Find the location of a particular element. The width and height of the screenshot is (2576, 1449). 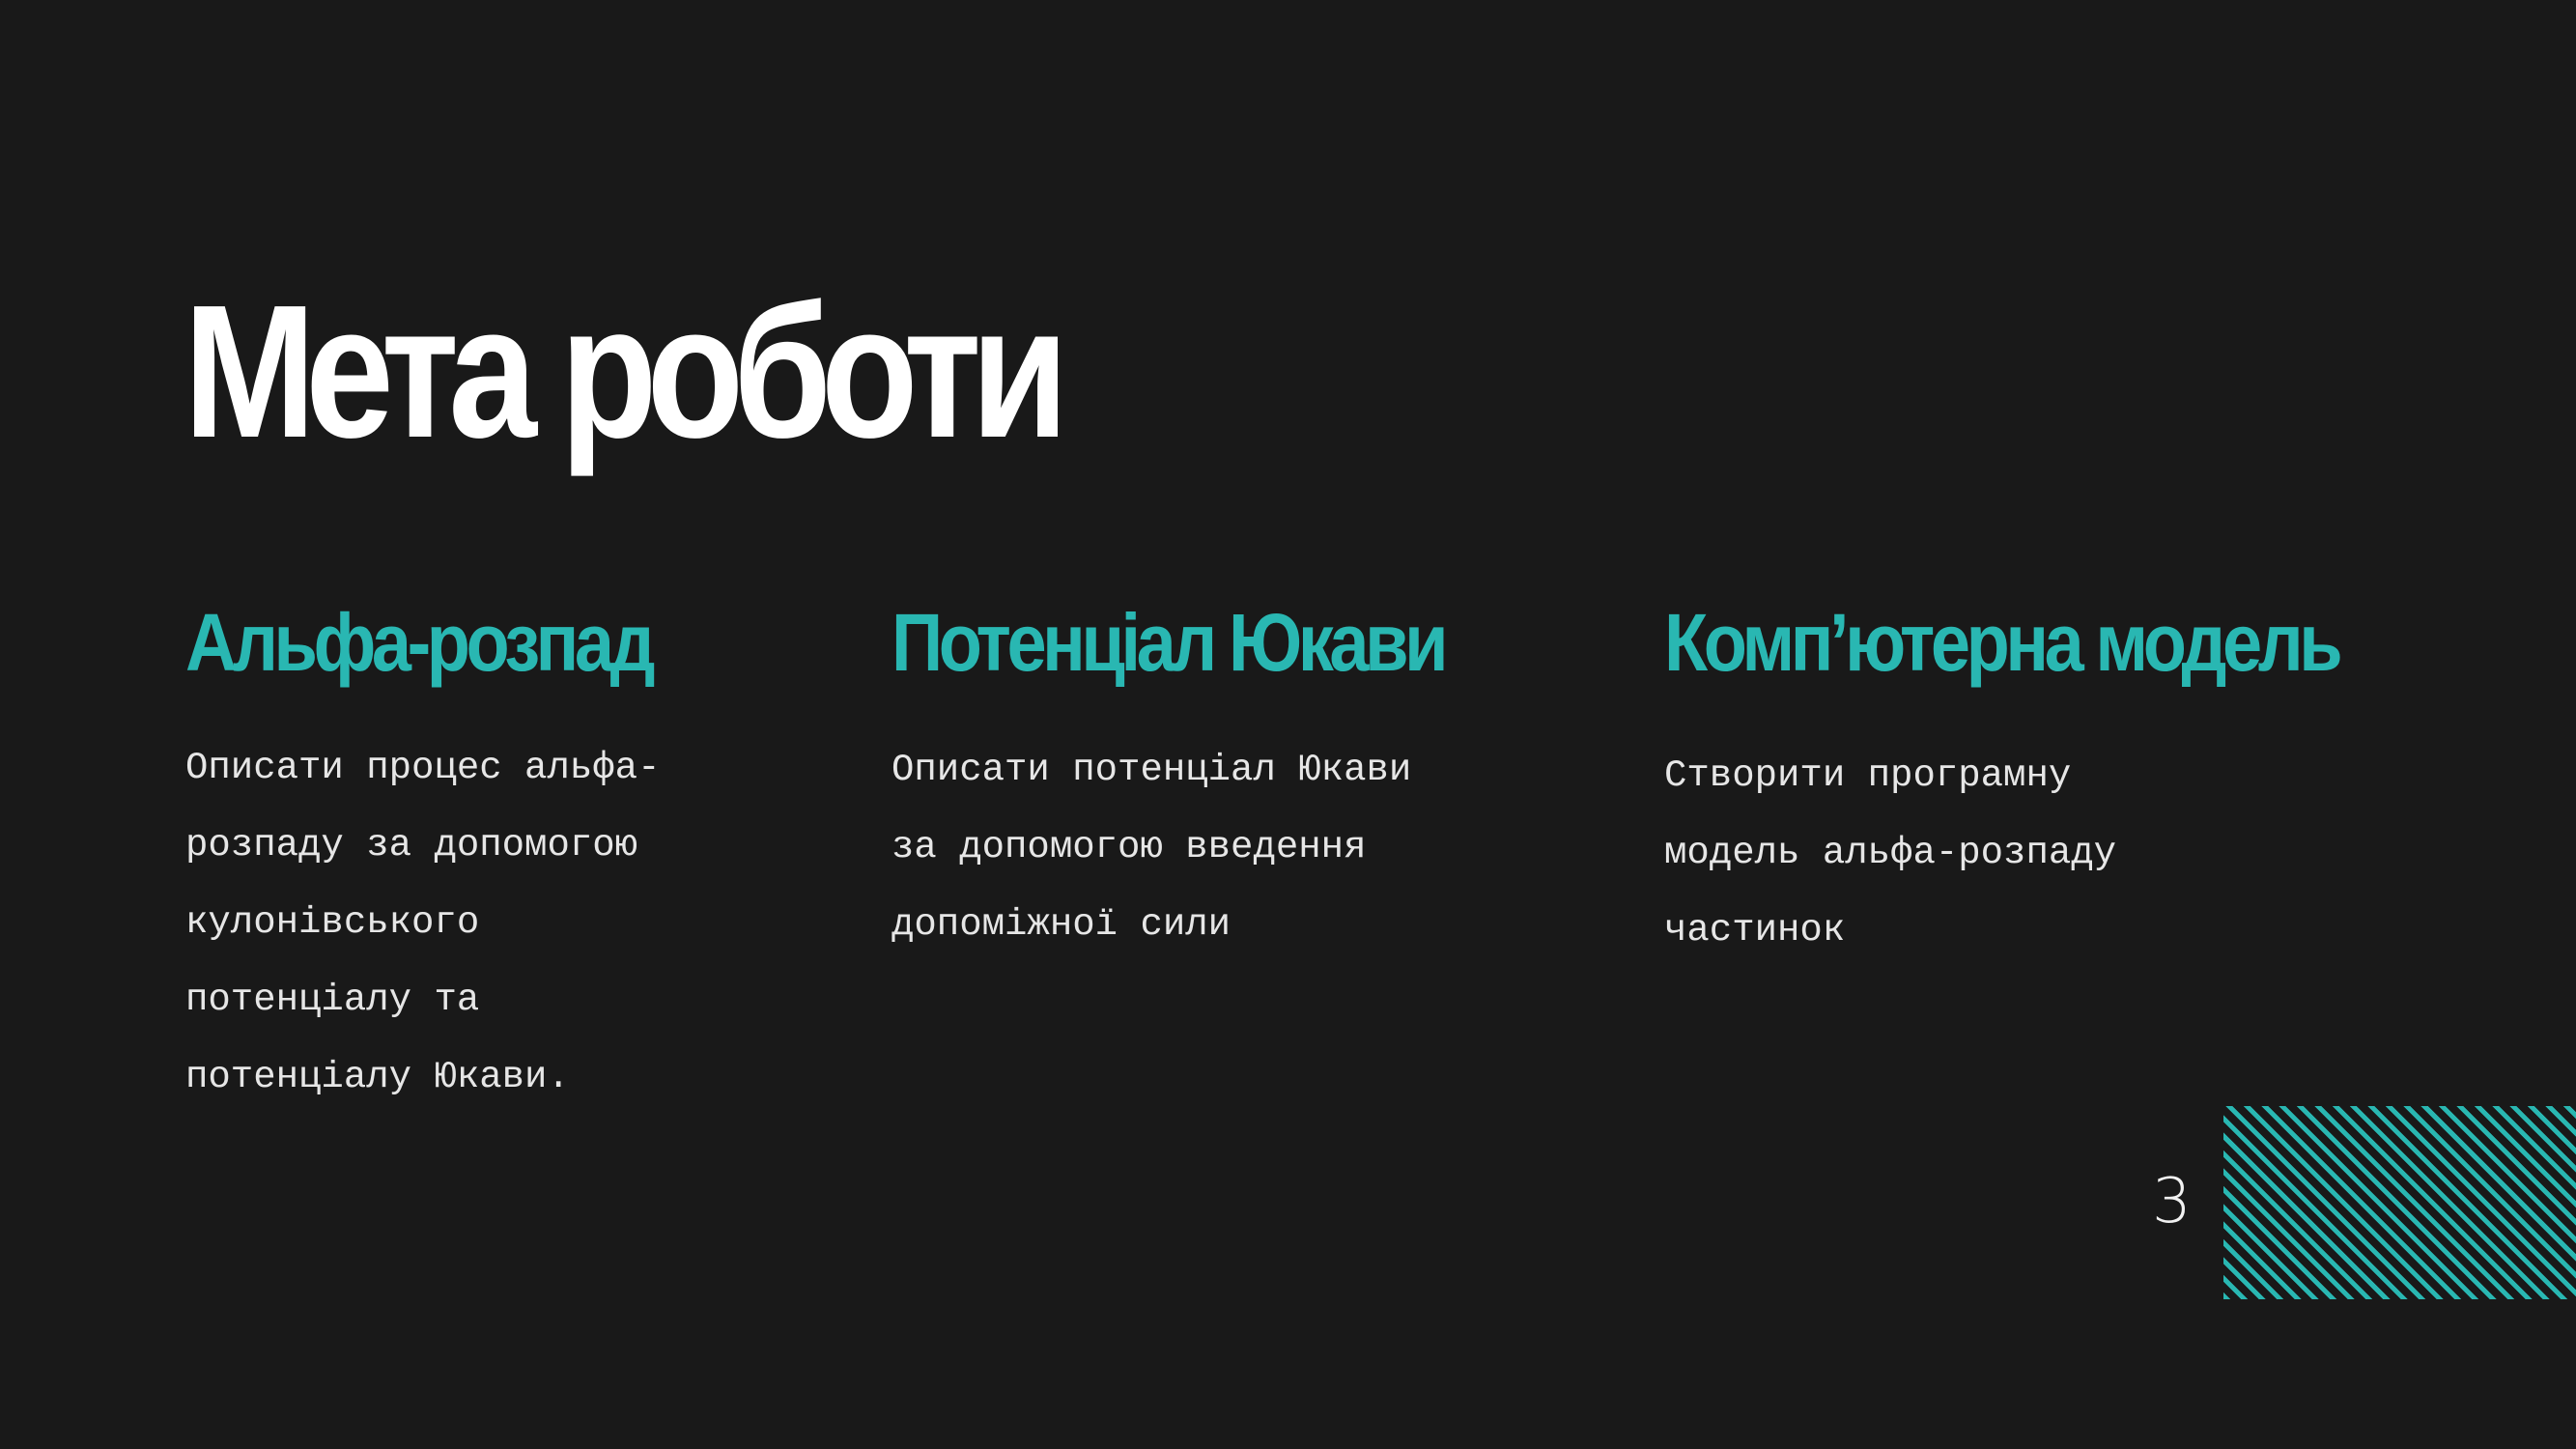

column-heading: Потенціал Юкави is located at coordinates (1170, 642).